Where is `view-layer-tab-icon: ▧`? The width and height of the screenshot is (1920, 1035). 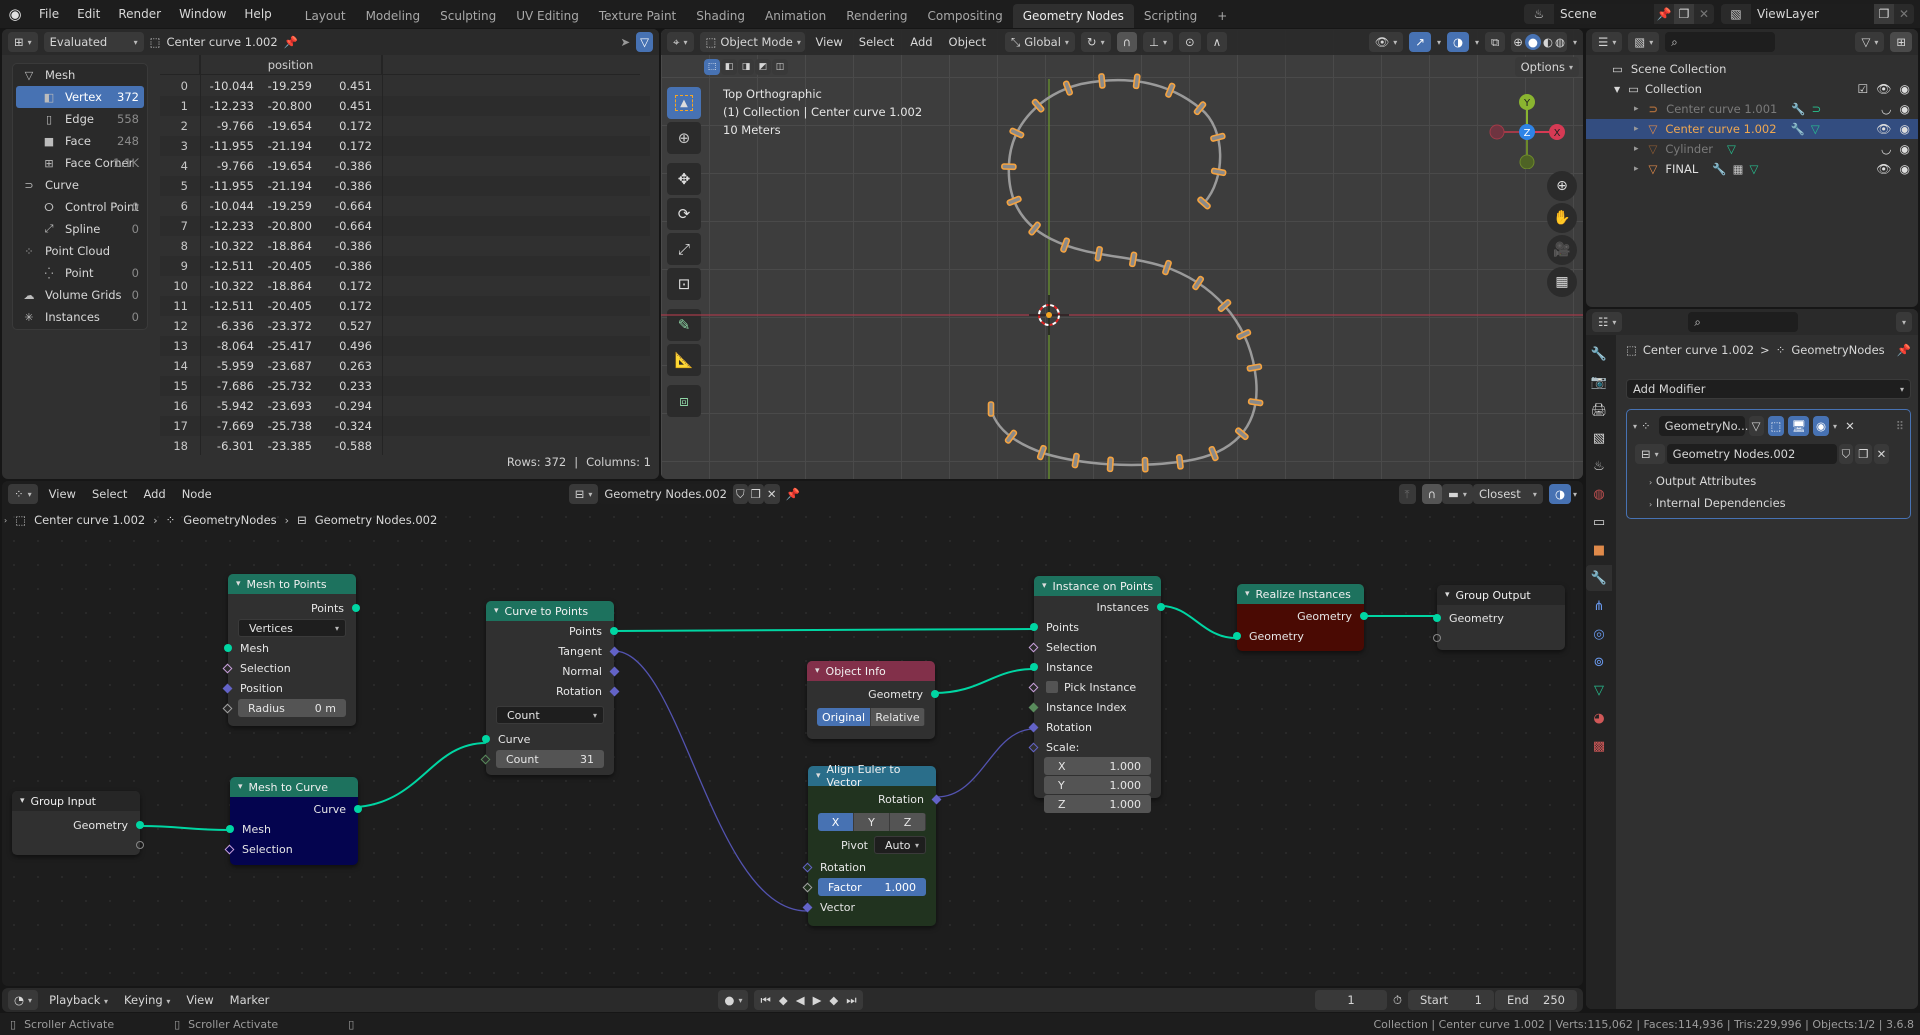
view-layer-tab-icon: ▧ is located at coordinates (1599, 438).